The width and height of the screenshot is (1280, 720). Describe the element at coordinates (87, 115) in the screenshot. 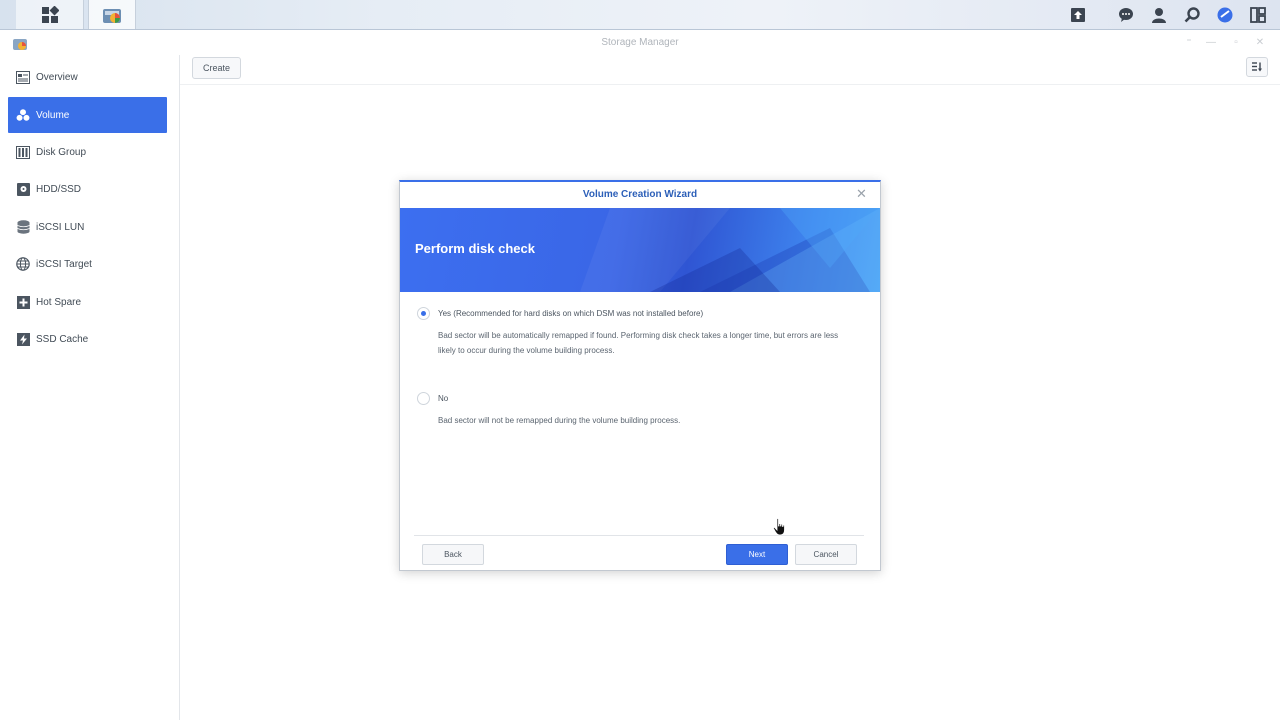

I see `sidebar-item-volume: Volume` at that location.